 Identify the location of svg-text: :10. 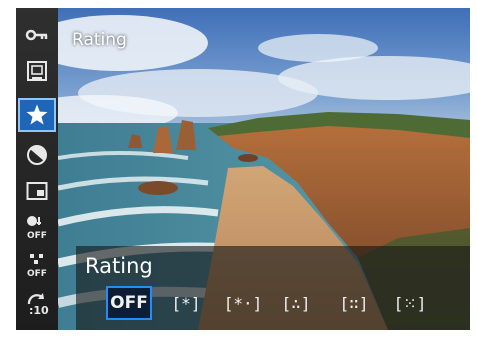
(39, 310).